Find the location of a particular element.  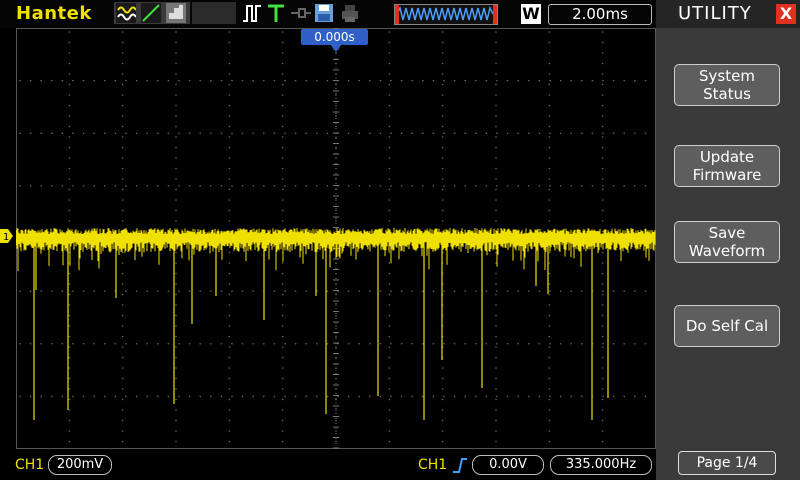

save-disk-icon is located at coordinates (324, 13).